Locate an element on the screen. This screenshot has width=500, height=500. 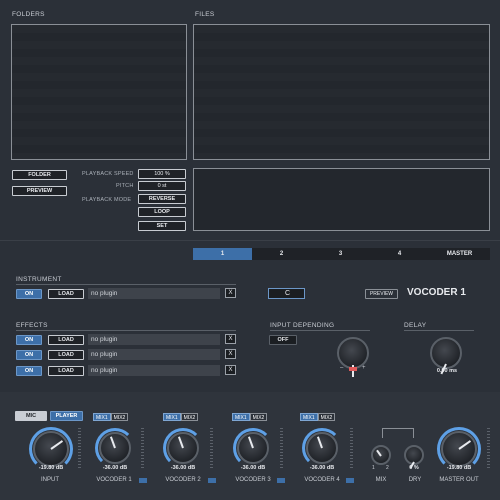
effect-2-on-button: ON is located at coordinates (29, 355).